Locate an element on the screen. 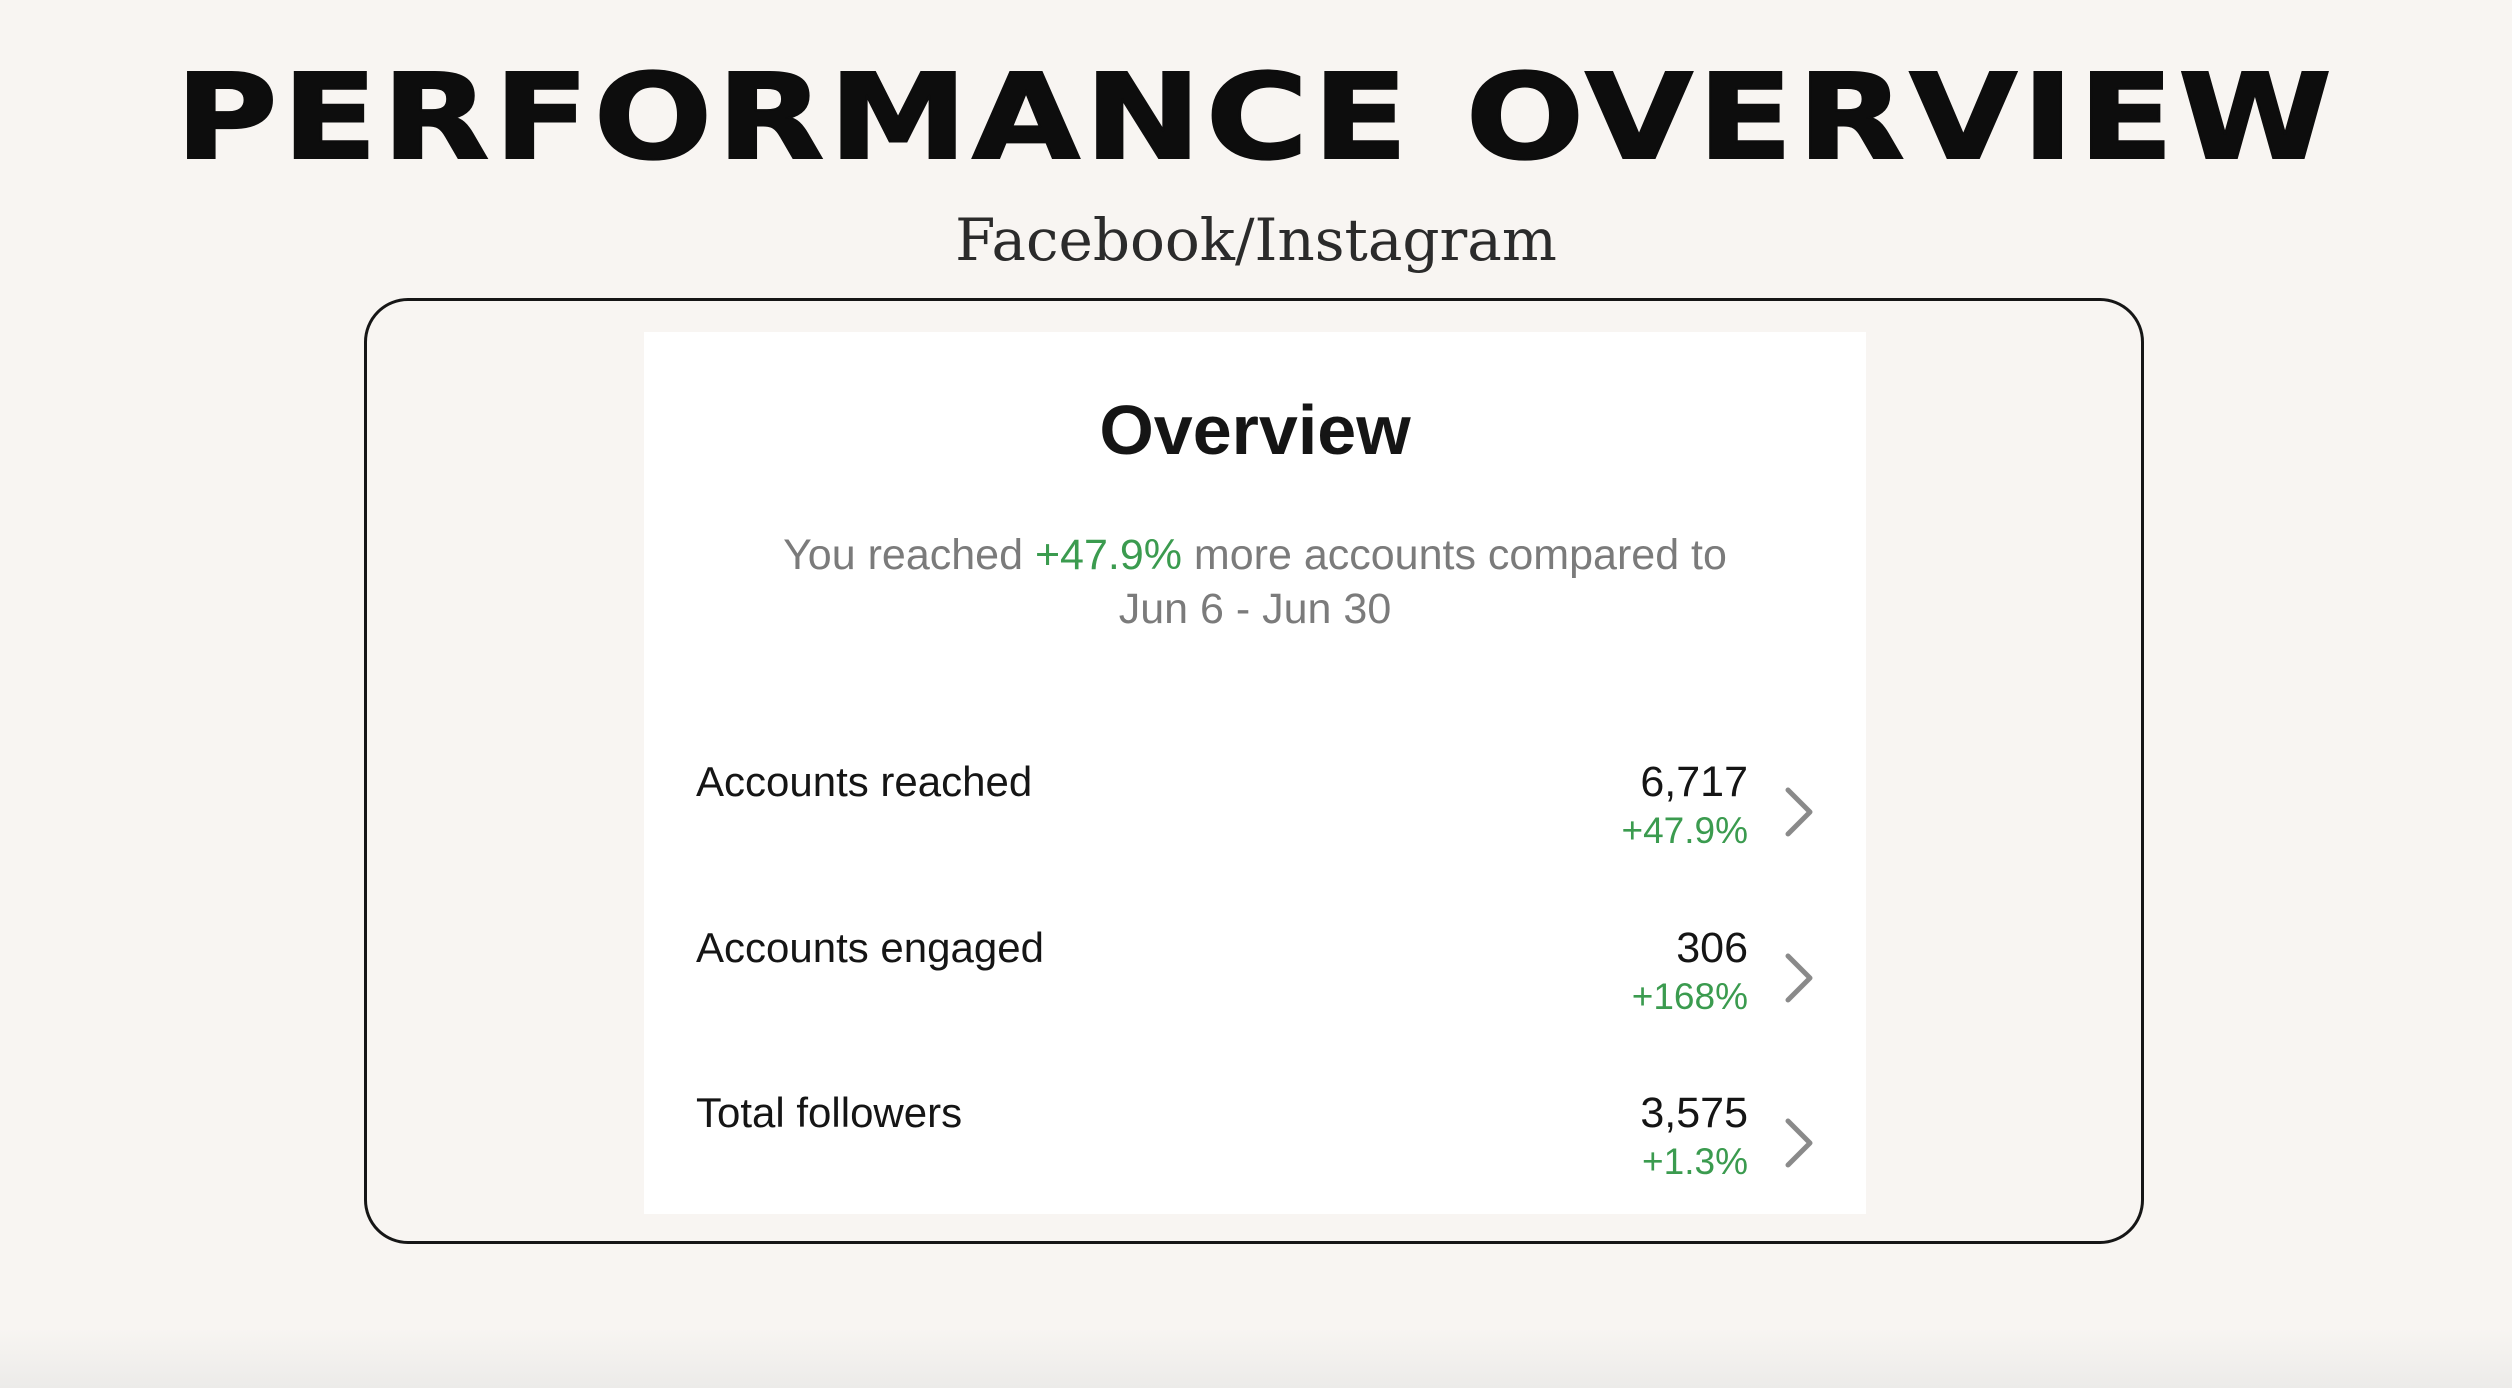  page-title: PERFORMANCE OVERVIEW is located at coordinates (1255, 117).